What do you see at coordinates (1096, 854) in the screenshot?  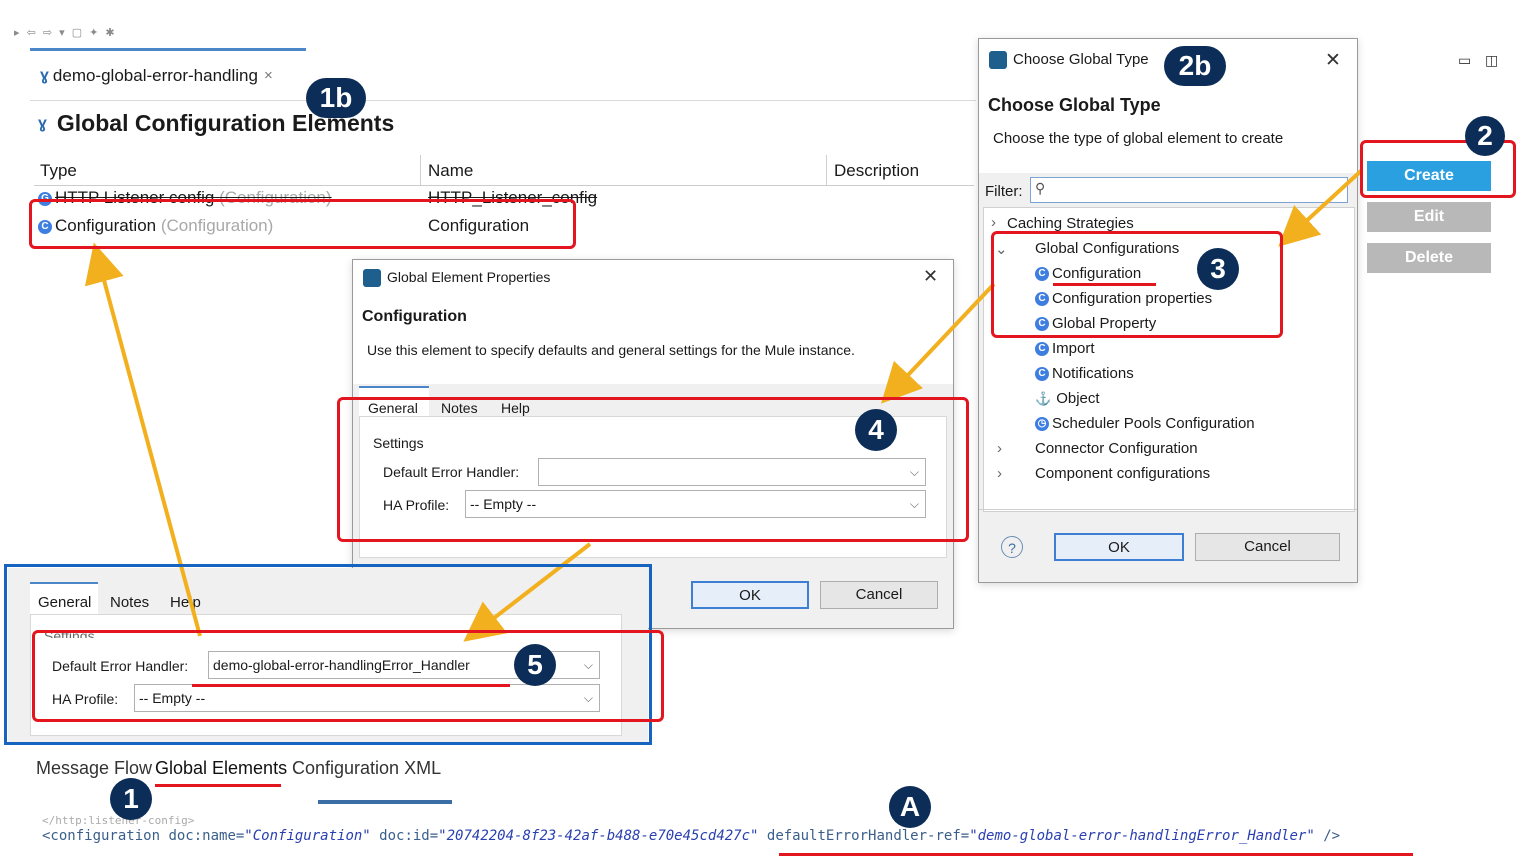 I see `underline-xml-attribute` at bounding box center [1096, 854].